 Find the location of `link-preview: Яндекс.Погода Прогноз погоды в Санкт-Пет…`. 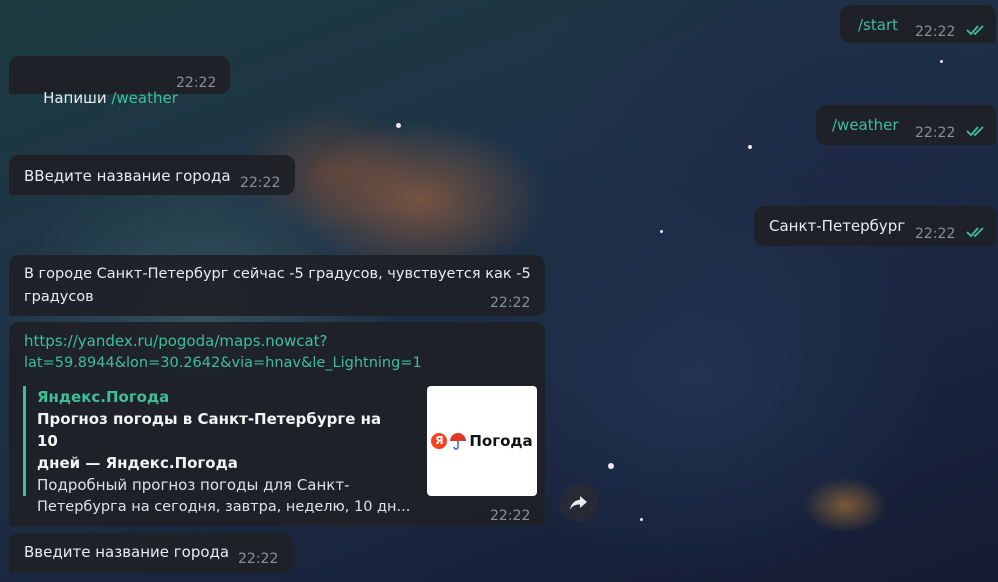

link-preview: Яндекс.Погода Прогноз погоды в Санкт-Пет… is located at coordinates (280, 450).